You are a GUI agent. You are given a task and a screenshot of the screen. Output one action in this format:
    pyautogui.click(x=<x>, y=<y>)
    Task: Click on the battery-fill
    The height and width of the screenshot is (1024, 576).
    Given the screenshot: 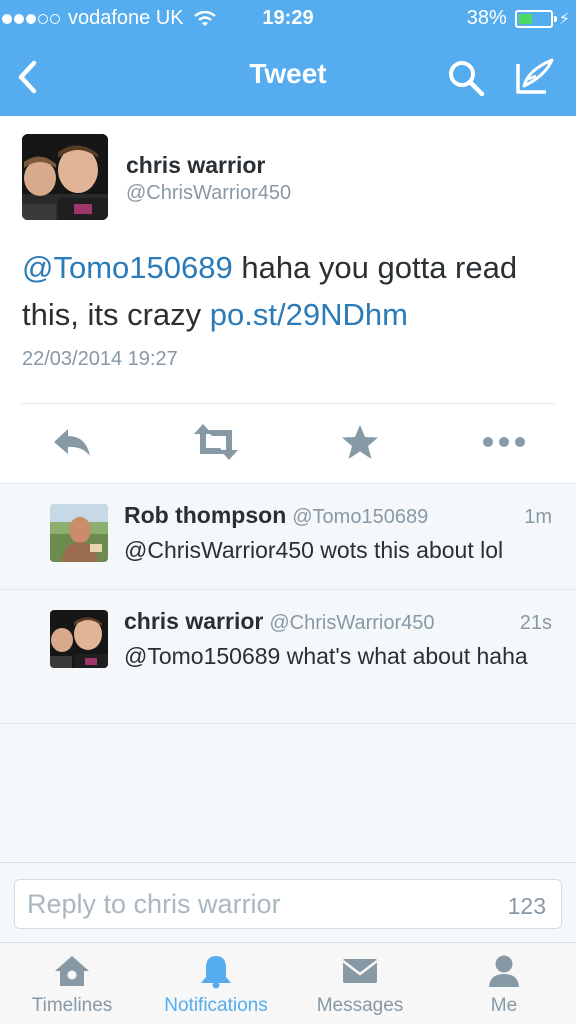 What is the action you would take?
    pyautogui.click(x=525, y=18)
    